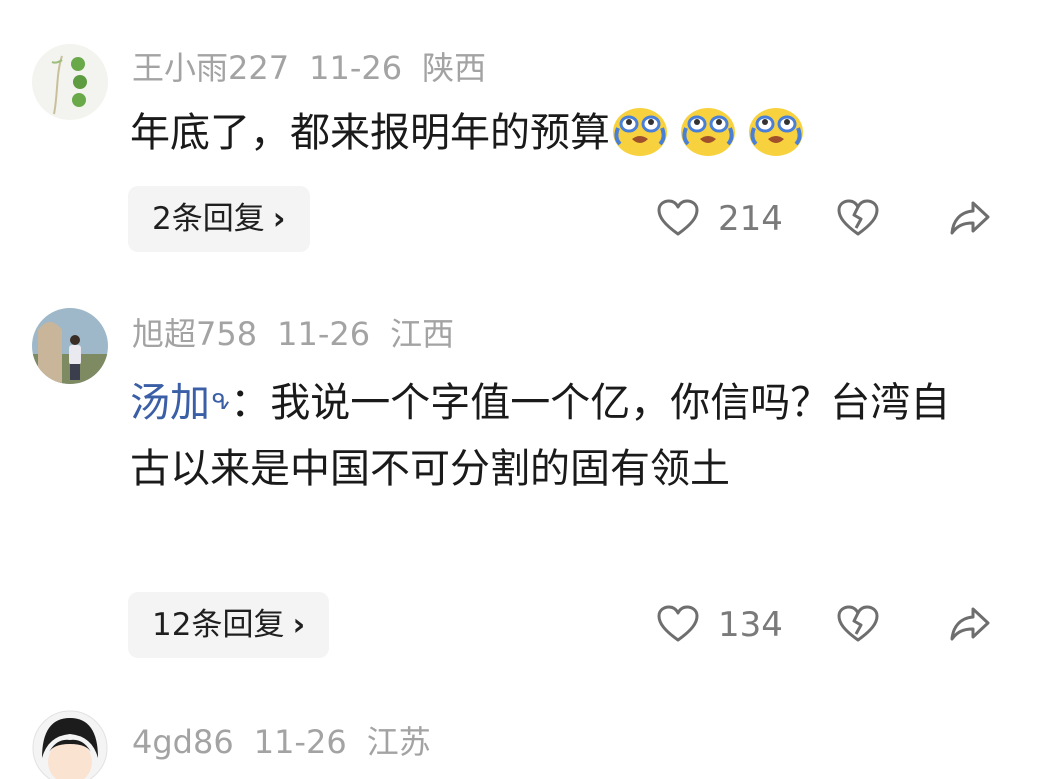 The image size is (1055, 779). What do you see at coordinates (830, 220) in the screenshot?
I see `comment-actions: 214` at bounding box center [830, 220].